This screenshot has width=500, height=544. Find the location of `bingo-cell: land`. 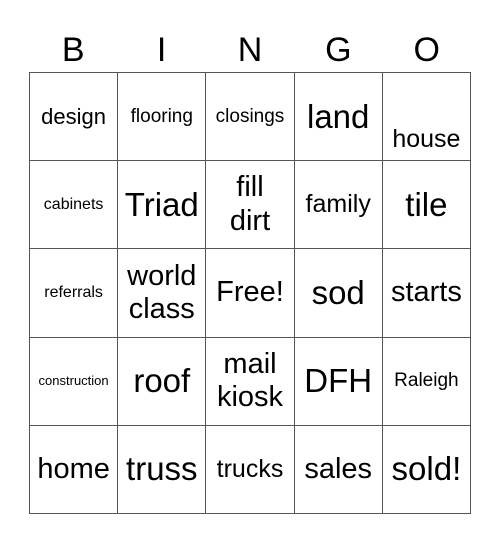

bingo-cell: land is located at coordinates (338, 117).